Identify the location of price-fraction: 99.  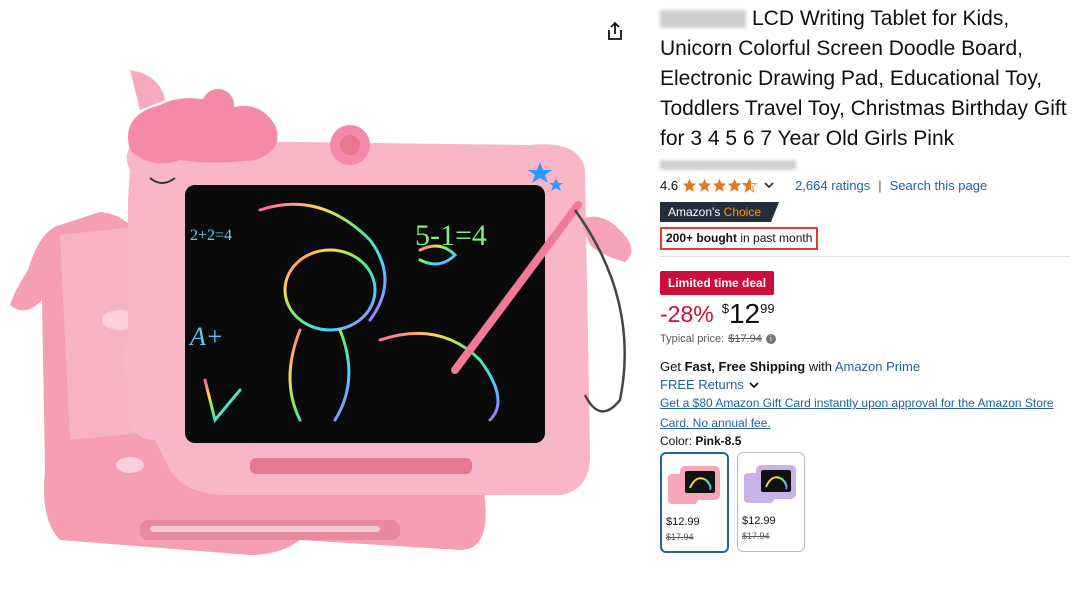
(767, 308).